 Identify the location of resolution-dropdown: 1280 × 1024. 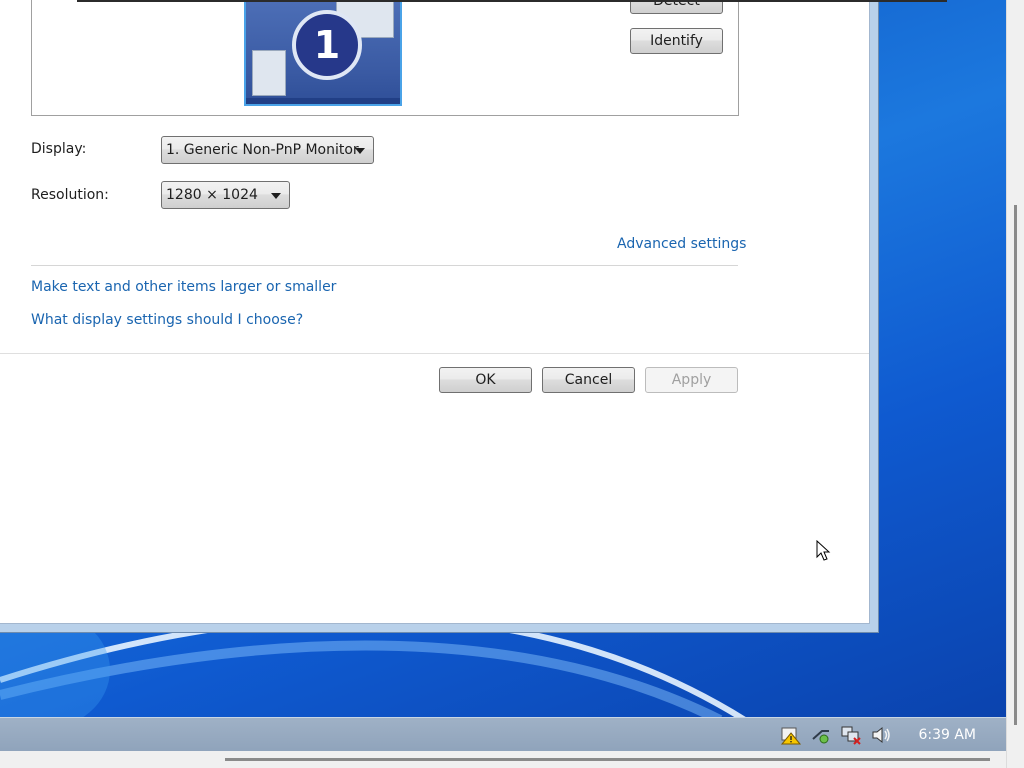
(225, 195).